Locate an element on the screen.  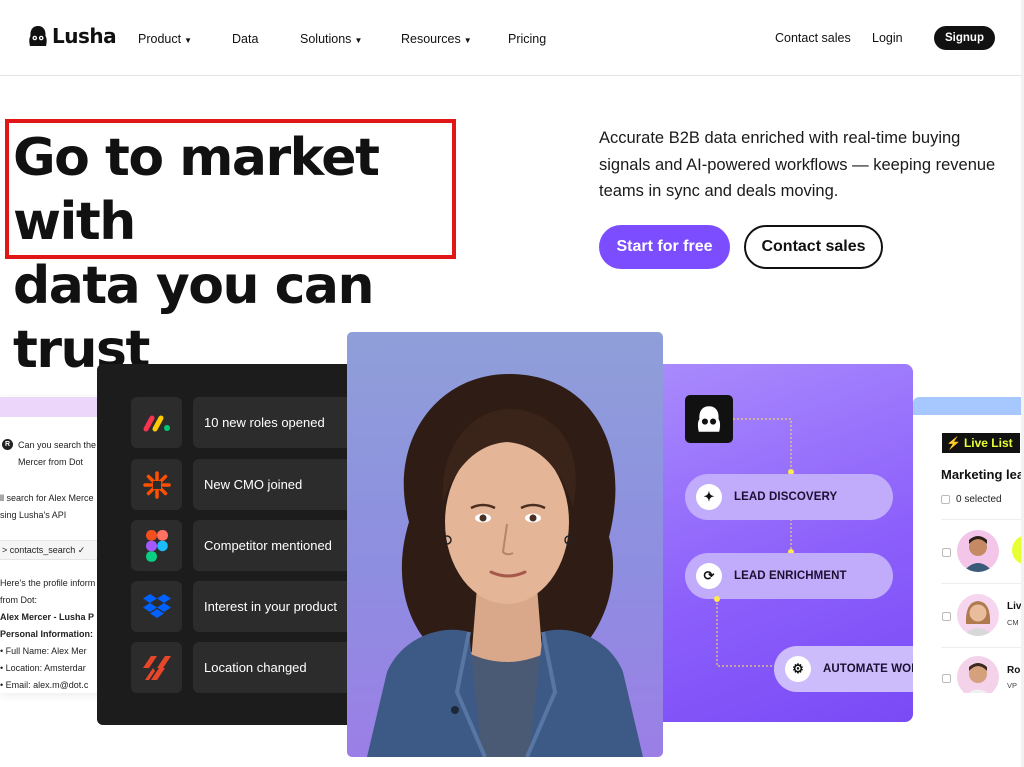
chat-profile: from Dot: is located at coordinates (19, 600).